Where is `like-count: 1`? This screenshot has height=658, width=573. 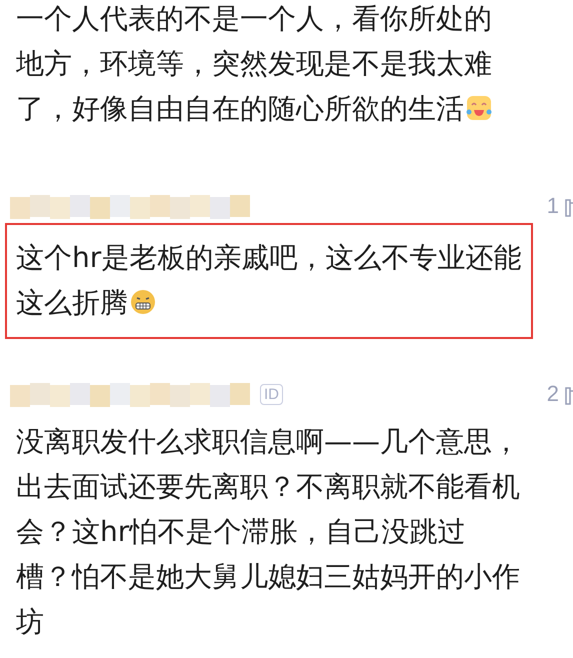 like-count: 1 is located at coordinates (552, 206).